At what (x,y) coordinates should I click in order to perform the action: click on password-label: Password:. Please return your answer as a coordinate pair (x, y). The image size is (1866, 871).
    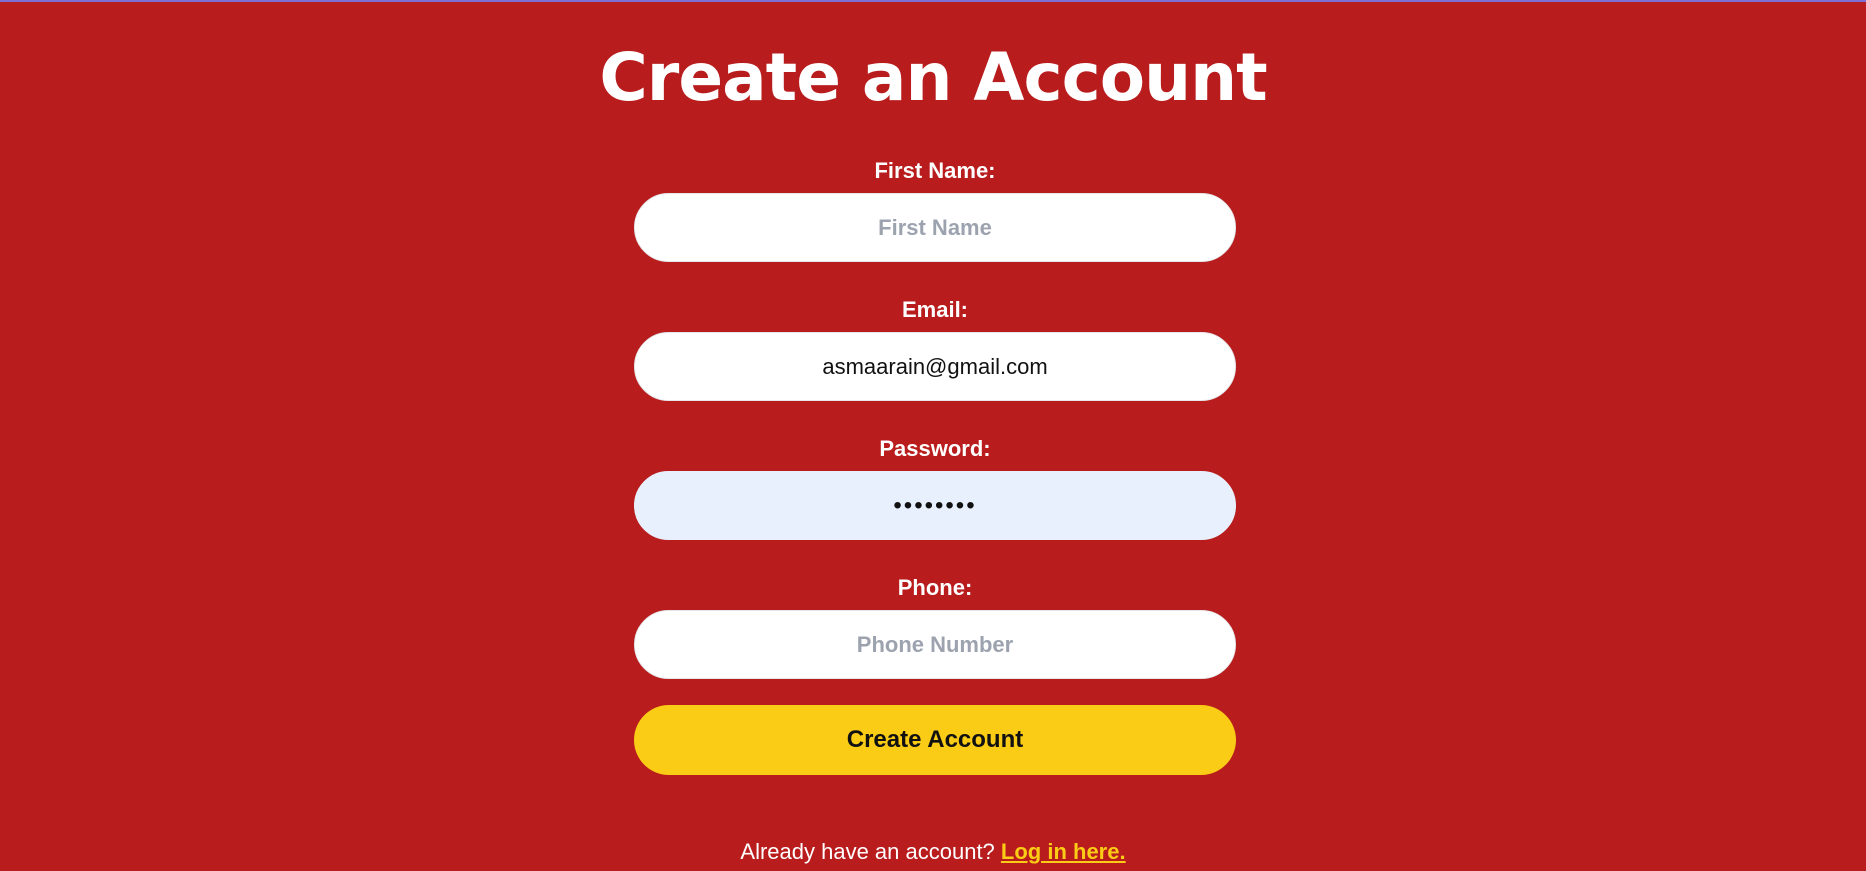
    Looking at the image, I should click on (935, 448).